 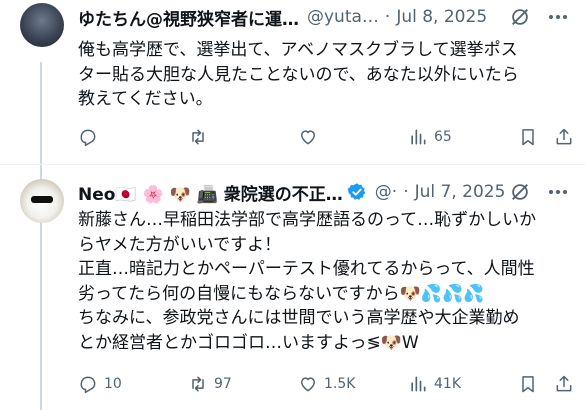 What do you see at coordinates (386, 192) in the screenshot?
I see `username: @·` at bounding box center [386, 192].